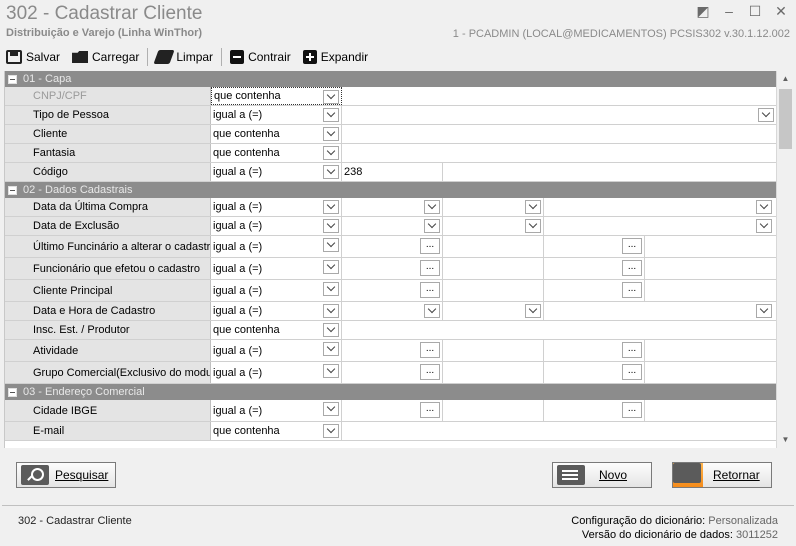 This screenshot has height=546, width=796. I want to click on search-button: Pesquisar, so click(66, 475).